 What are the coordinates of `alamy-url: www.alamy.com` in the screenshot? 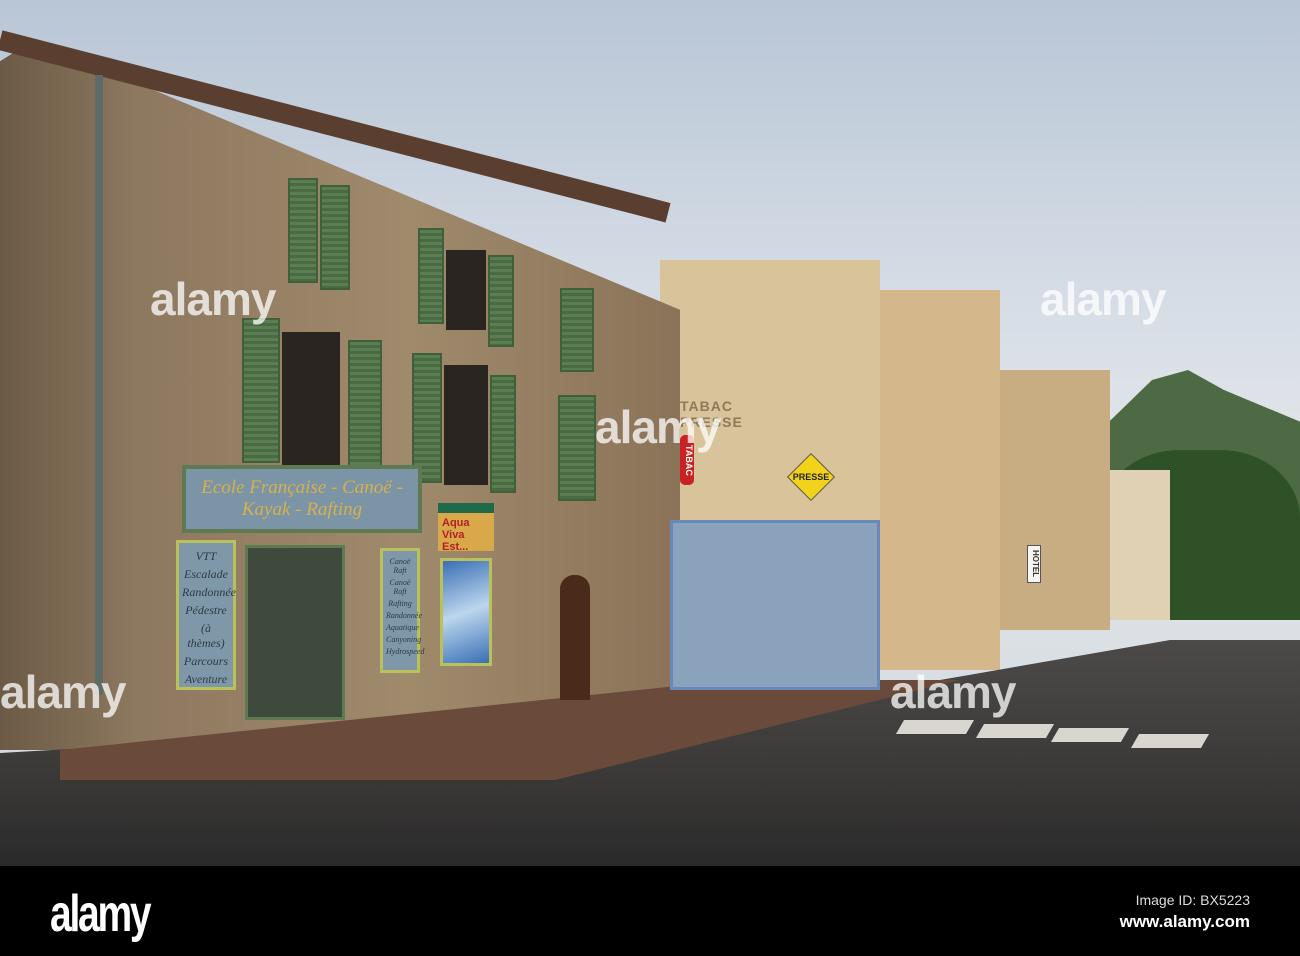 It's located at (1184, 921).